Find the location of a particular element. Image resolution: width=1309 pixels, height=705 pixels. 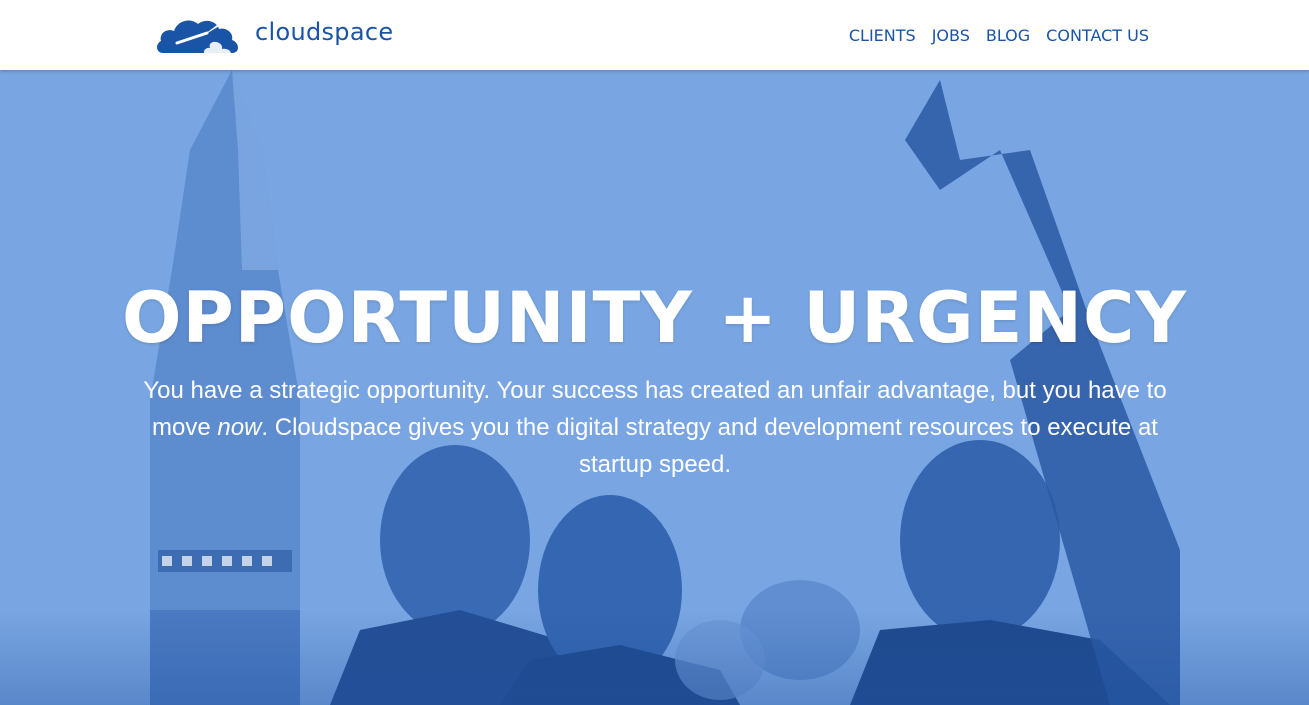

cloud-rocket-icon is located at coordinates (198, 37).